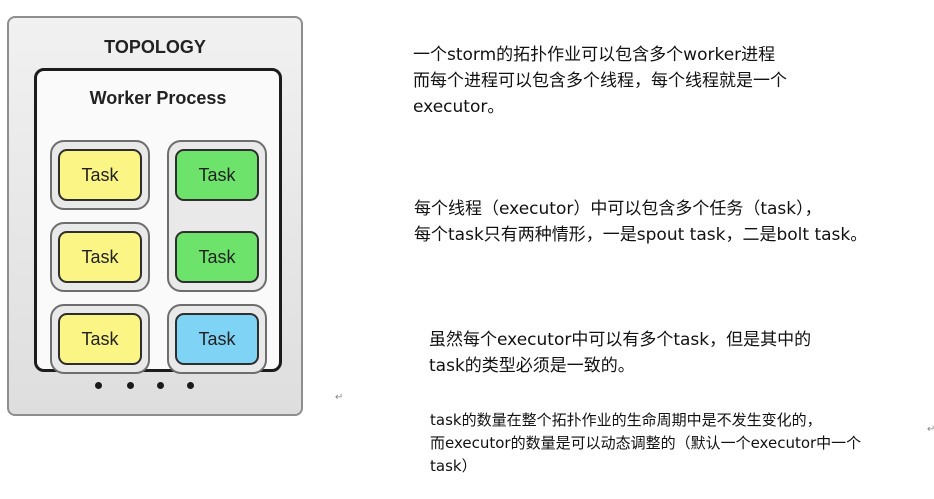 Image resolution: width=934 pixels, height=499 pixels. I want to click on task-yellow-3: Task, so click(100, 339).